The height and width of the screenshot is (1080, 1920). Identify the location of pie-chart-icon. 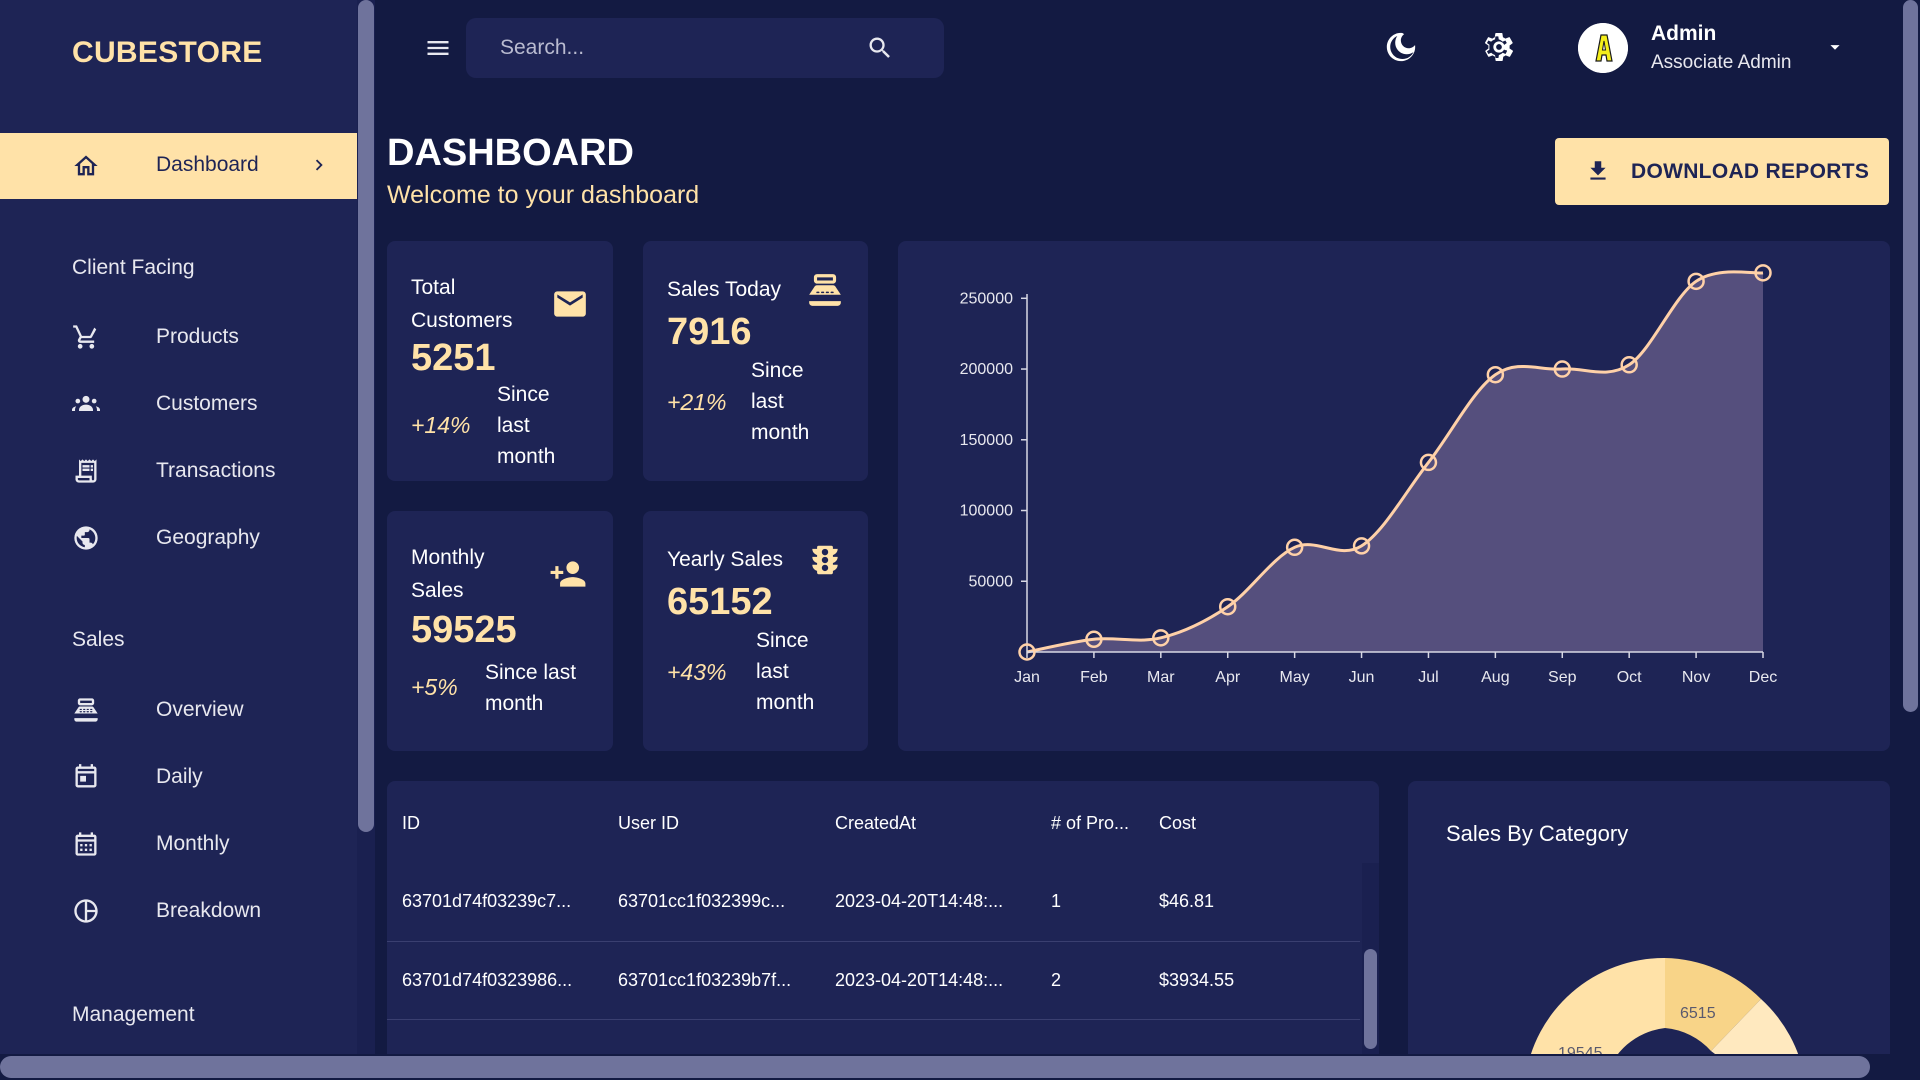
(86, 911).